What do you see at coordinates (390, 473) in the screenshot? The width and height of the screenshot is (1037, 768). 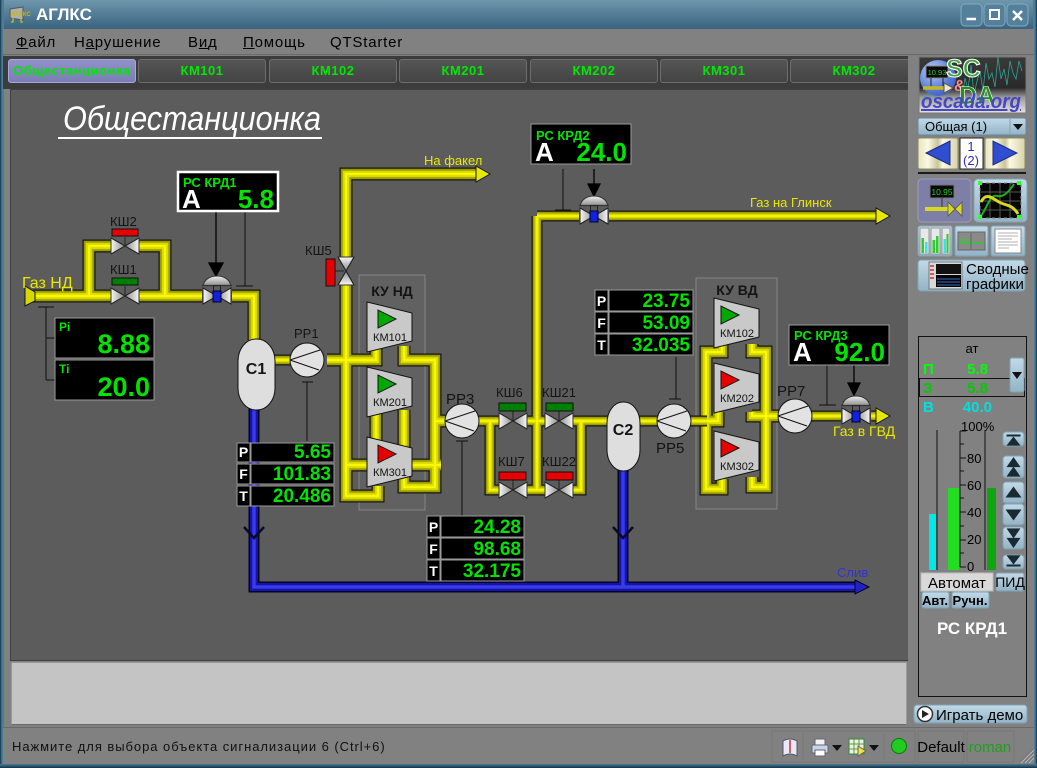 I see `svg-text: КМ301` at bounding box center [390, 473].